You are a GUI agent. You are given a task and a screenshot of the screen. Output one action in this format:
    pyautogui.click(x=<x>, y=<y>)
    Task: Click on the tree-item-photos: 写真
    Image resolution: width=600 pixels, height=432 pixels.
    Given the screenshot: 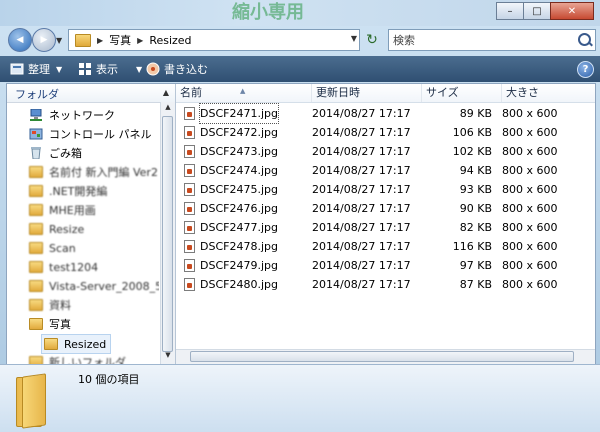 What is the action you would take?
    pyautogui.click(x=50, y=324)
    